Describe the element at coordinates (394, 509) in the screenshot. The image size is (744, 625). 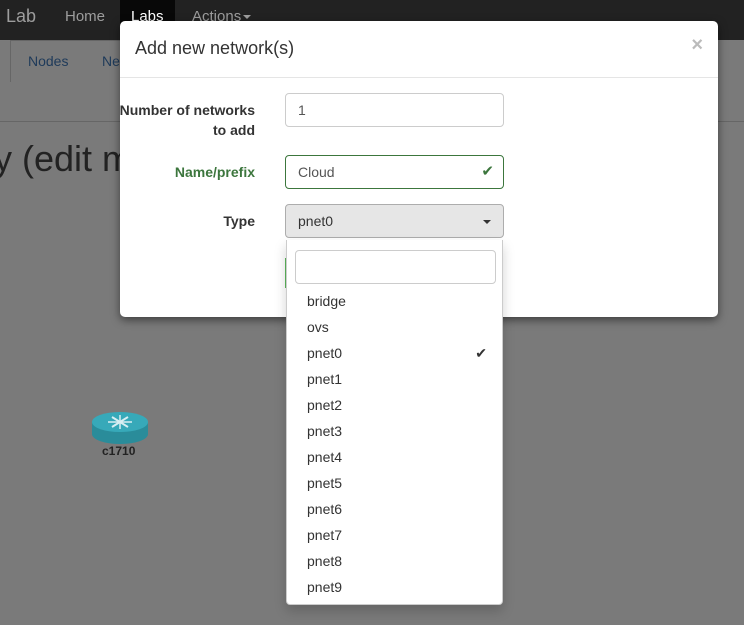
I see `option-pnet6: pnet6` at that location.